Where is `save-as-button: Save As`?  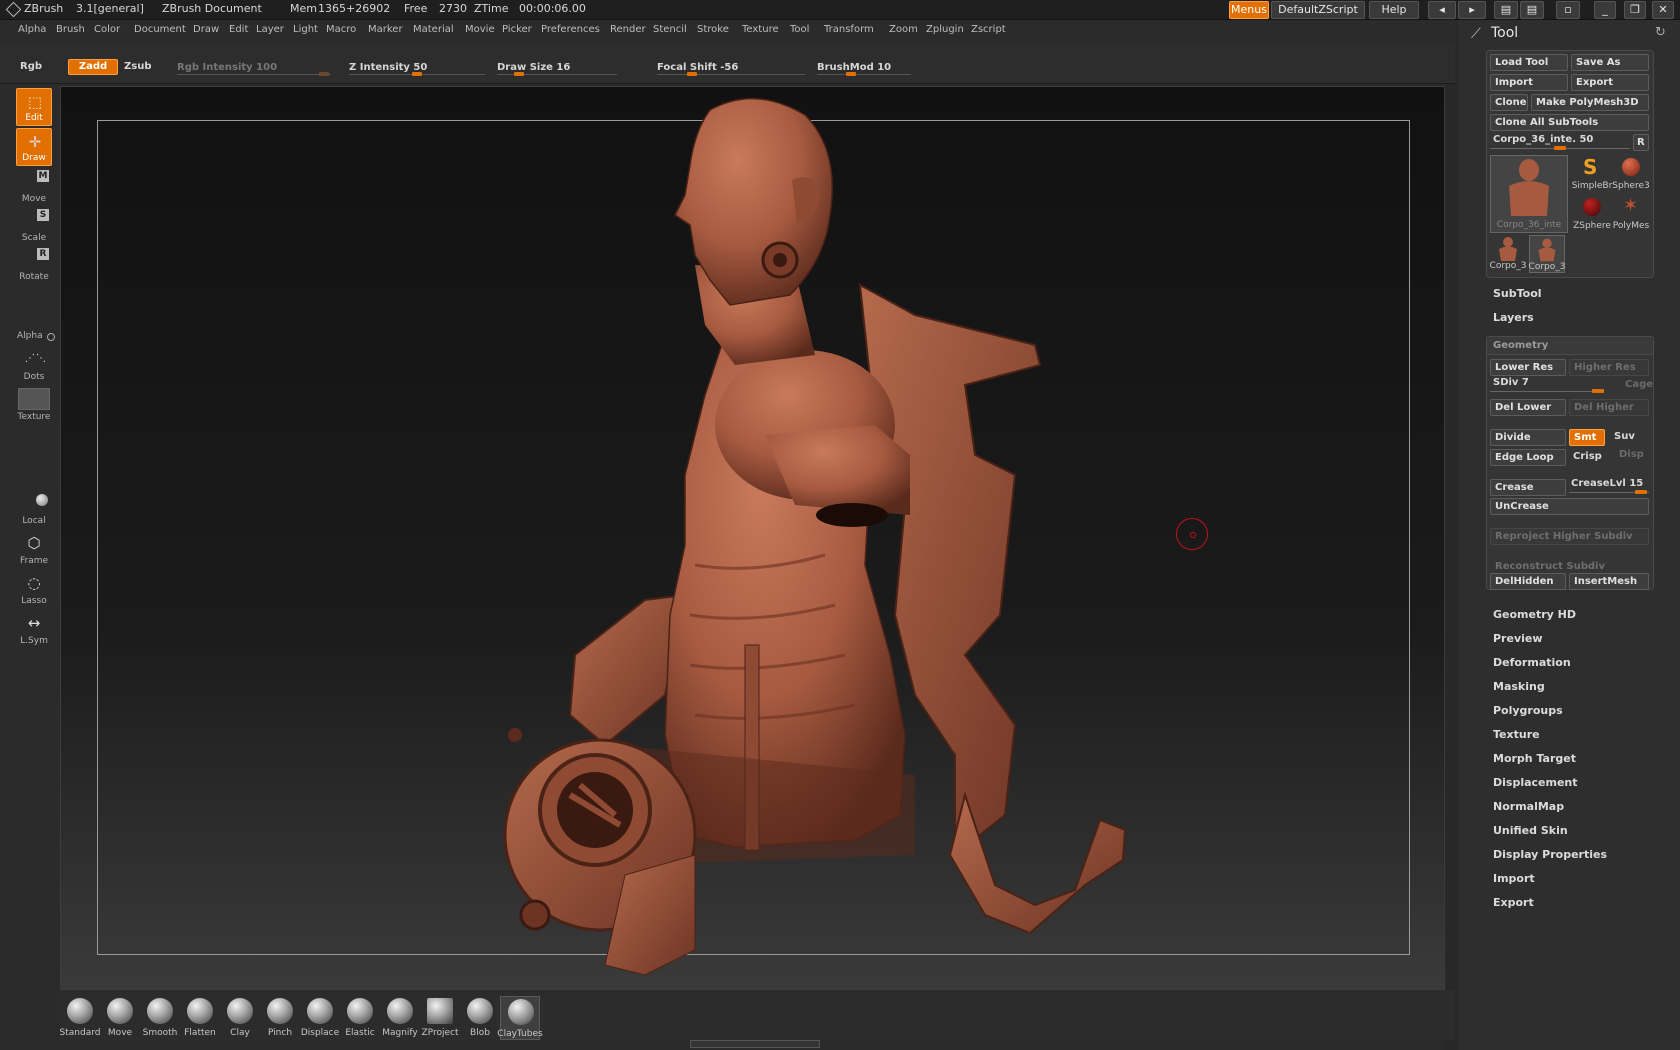 save-as-button: Save As is located at coordinates (1610, 62).